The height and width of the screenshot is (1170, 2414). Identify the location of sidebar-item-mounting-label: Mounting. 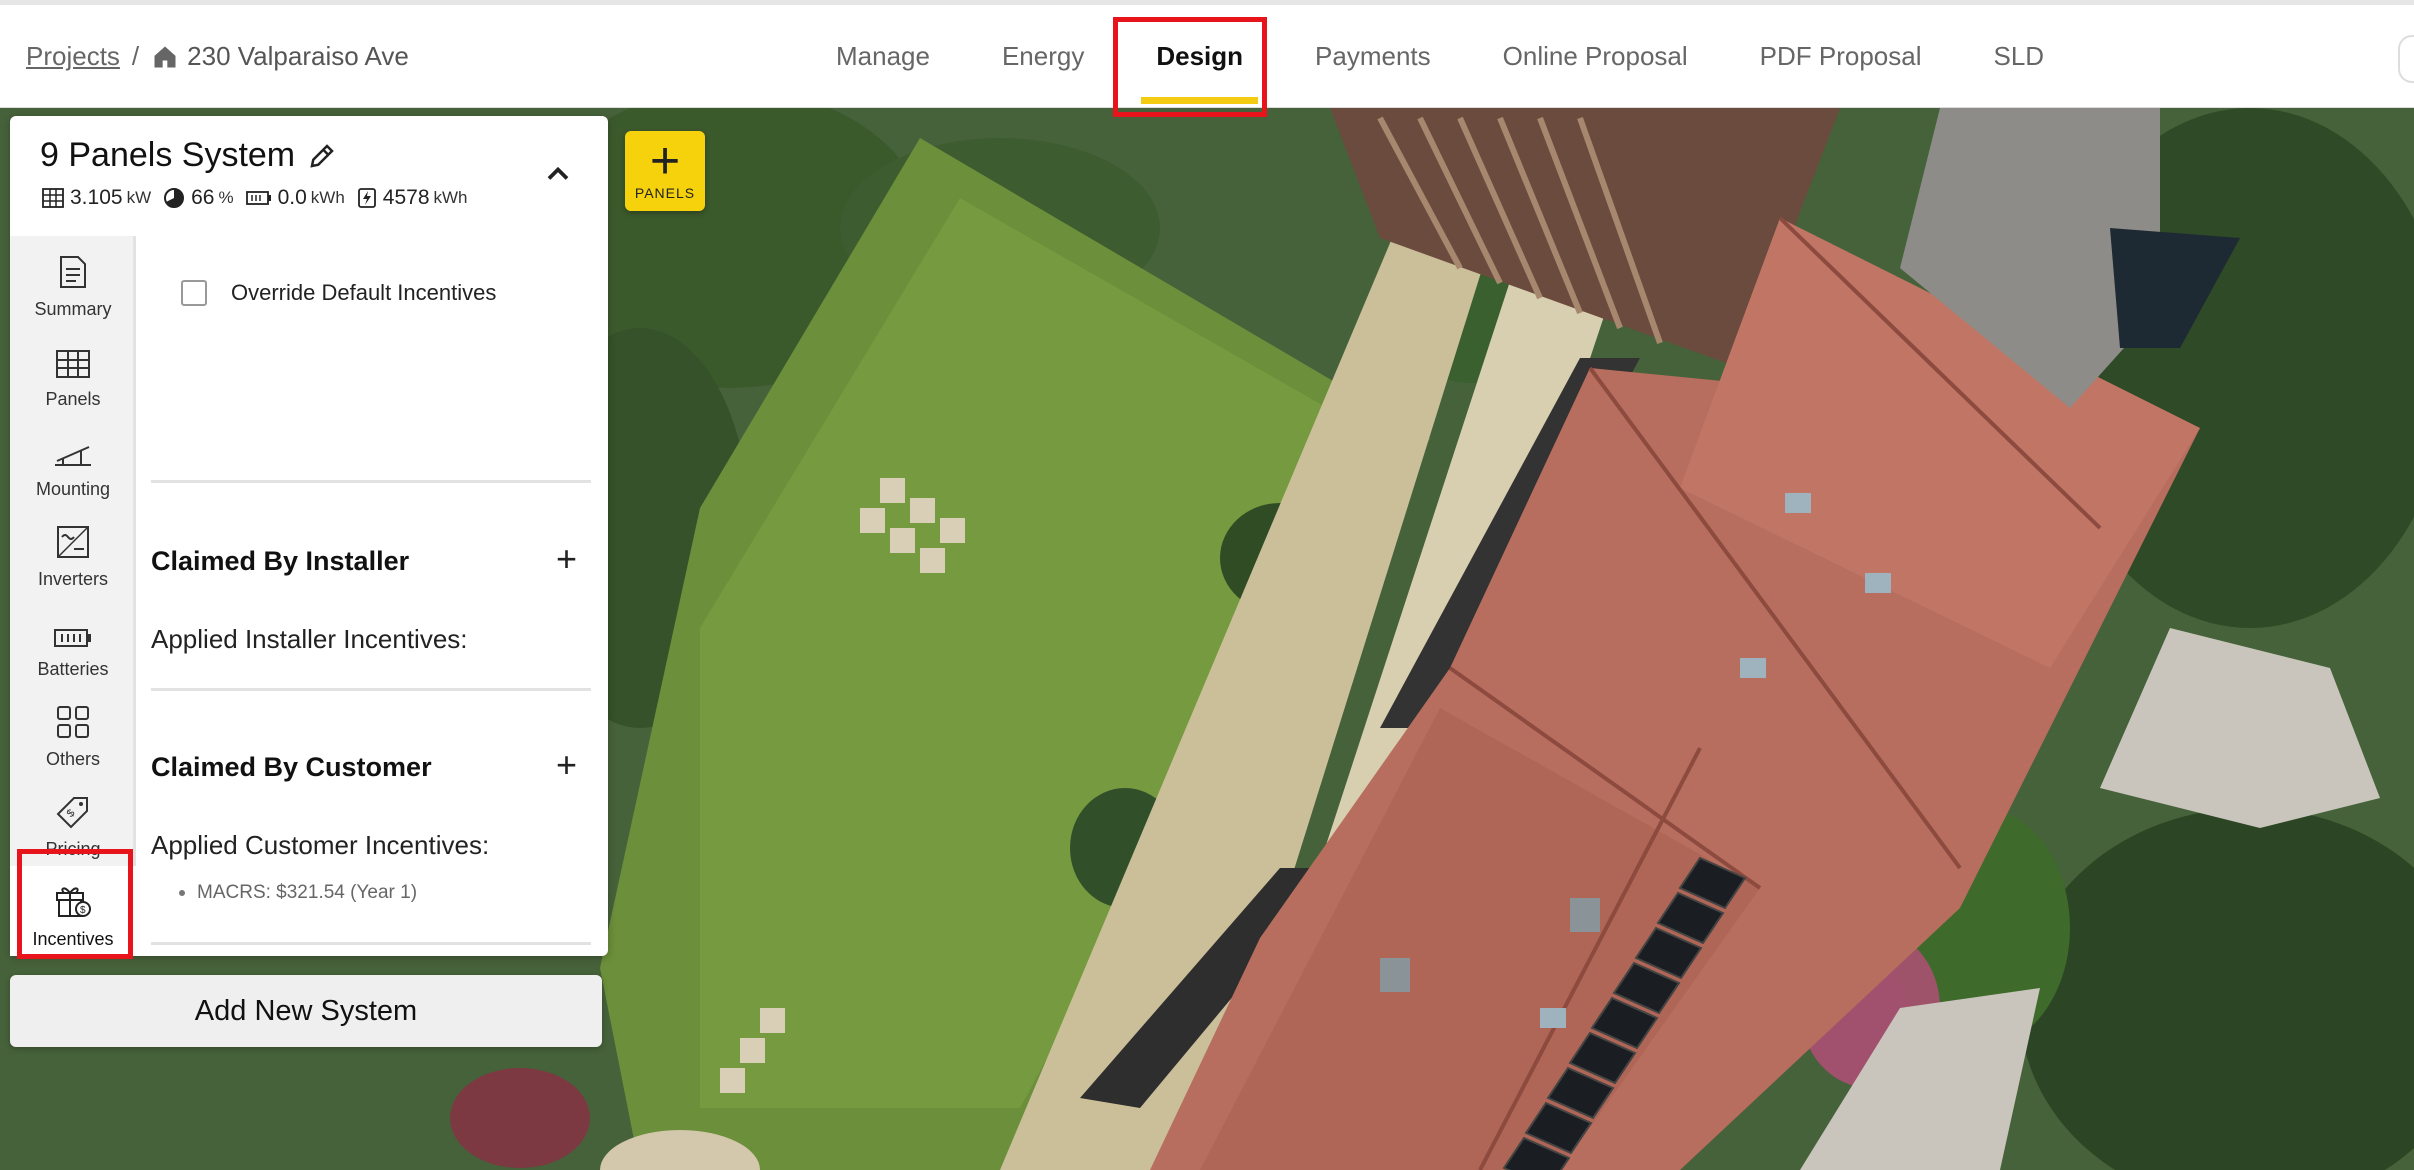
(73, 489).